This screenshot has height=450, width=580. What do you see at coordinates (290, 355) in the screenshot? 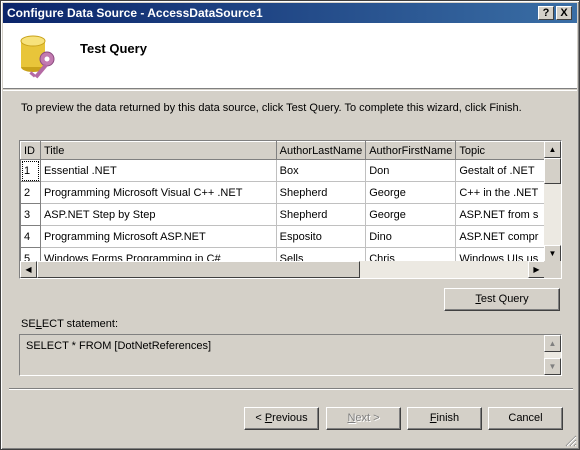
I see `select-statement-box: SELECT * FROM [DotNetReferences] ▲ ▼` at bounding box center [290, 355].